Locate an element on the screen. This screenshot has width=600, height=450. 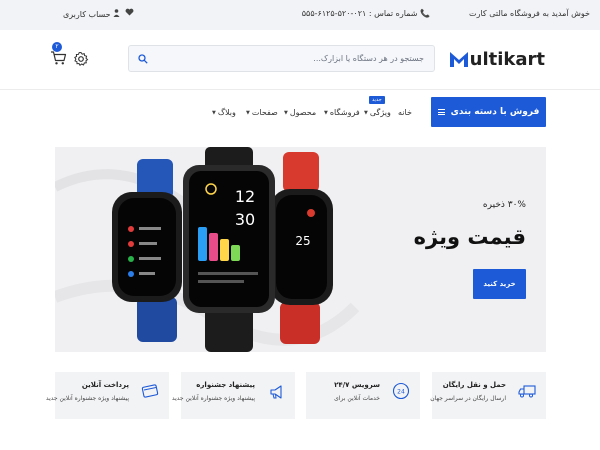
account-link: حساب کاربری is located at coordinates (91, 14).